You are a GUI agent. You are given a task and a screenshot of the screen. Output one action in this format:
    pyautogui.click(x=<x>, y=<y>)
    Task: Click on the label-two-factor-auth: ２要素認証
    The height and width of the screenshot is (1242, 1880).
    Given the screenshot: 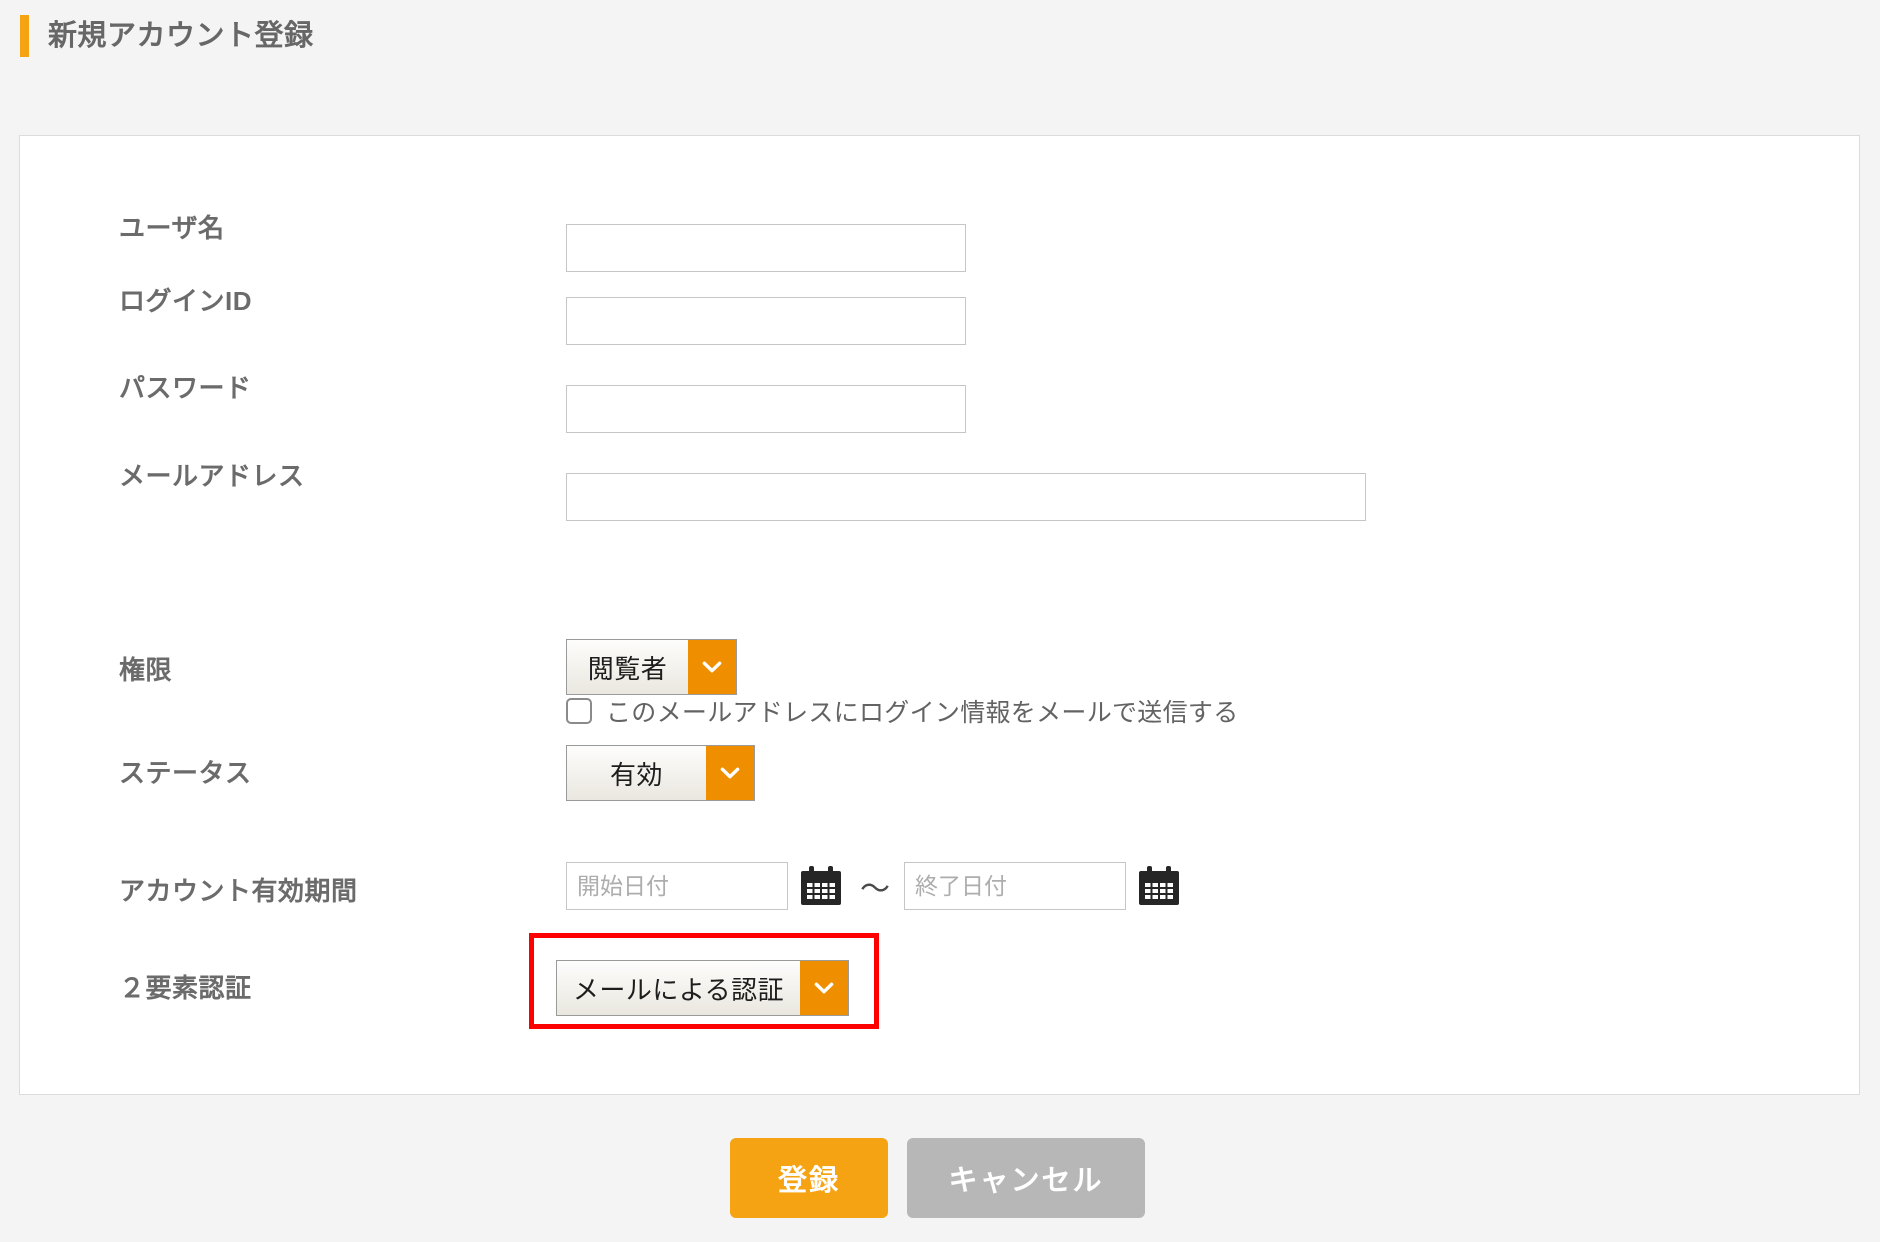 What is the action you would take?
    pyautogui.click(x=185, y=988)
    